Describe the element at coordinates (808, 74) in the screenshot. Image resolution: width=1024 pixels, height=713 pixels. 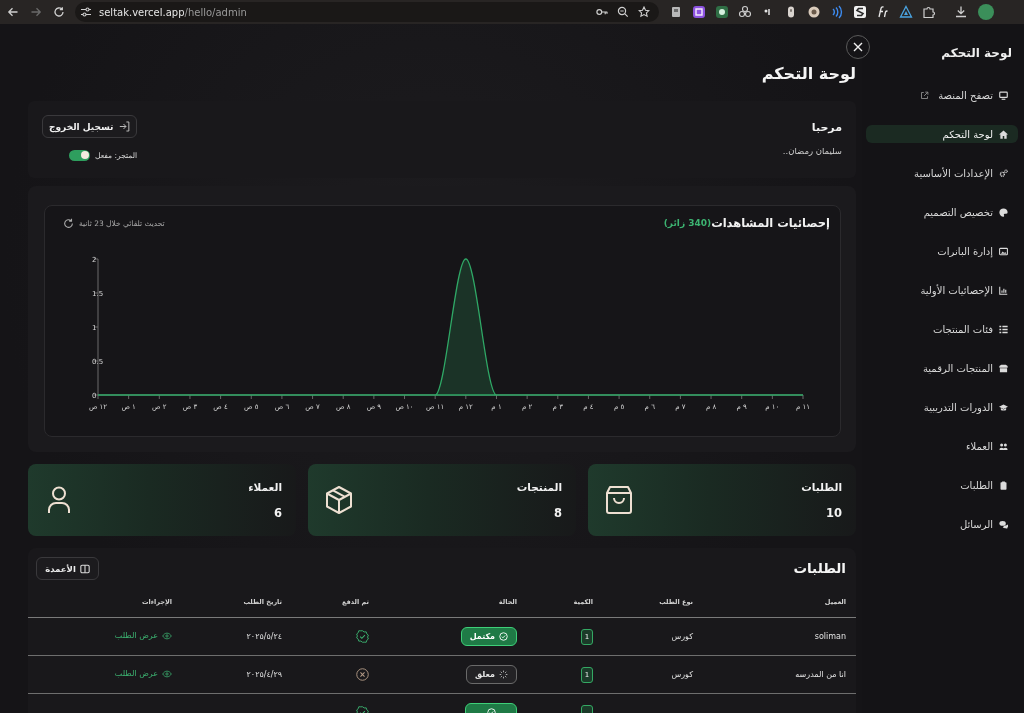
I see `page-title: لوحة التحكم` at that location.